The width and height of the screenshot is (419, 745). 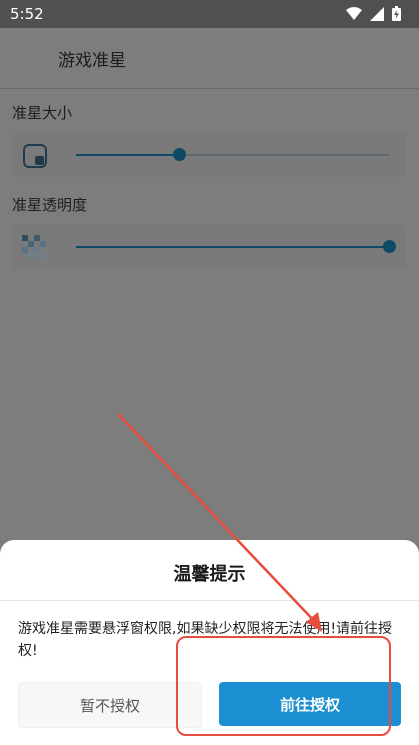 I want to click on crosshair-opacity-slider, so click(x=236, y=246).